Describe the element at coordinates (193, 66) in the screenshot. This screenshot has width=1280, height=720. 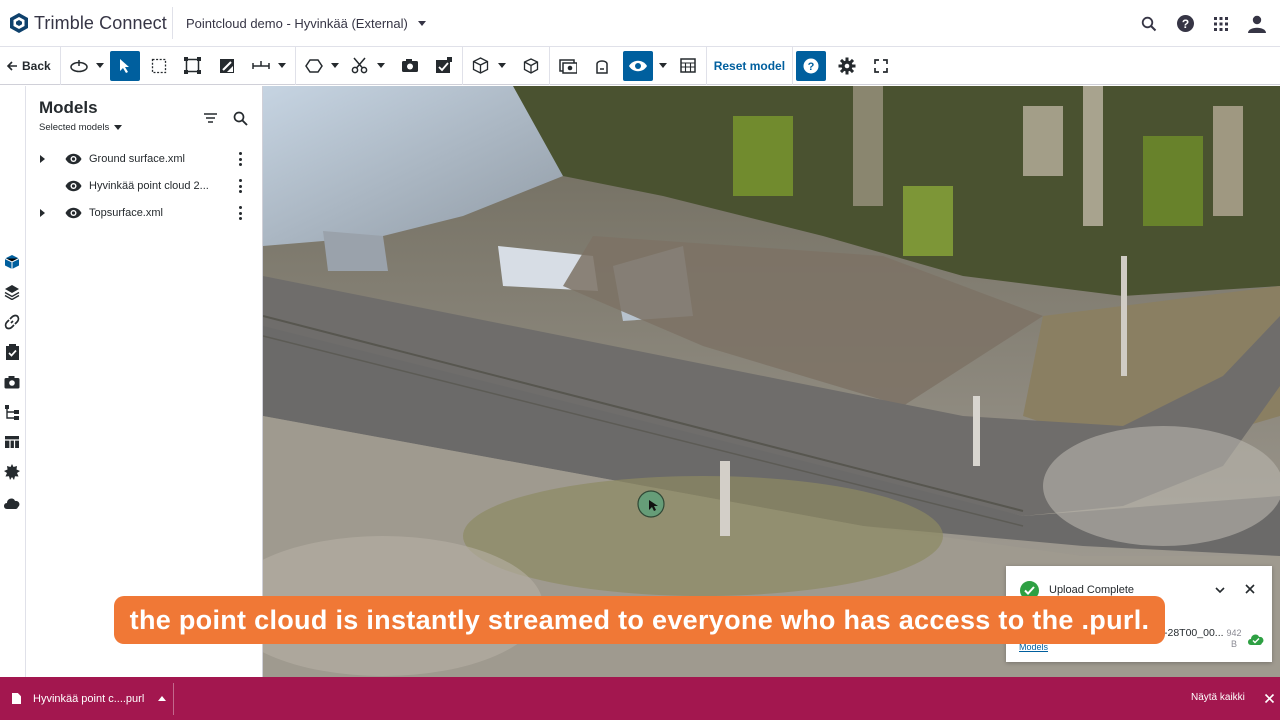
I see `fit-icon` at that location.